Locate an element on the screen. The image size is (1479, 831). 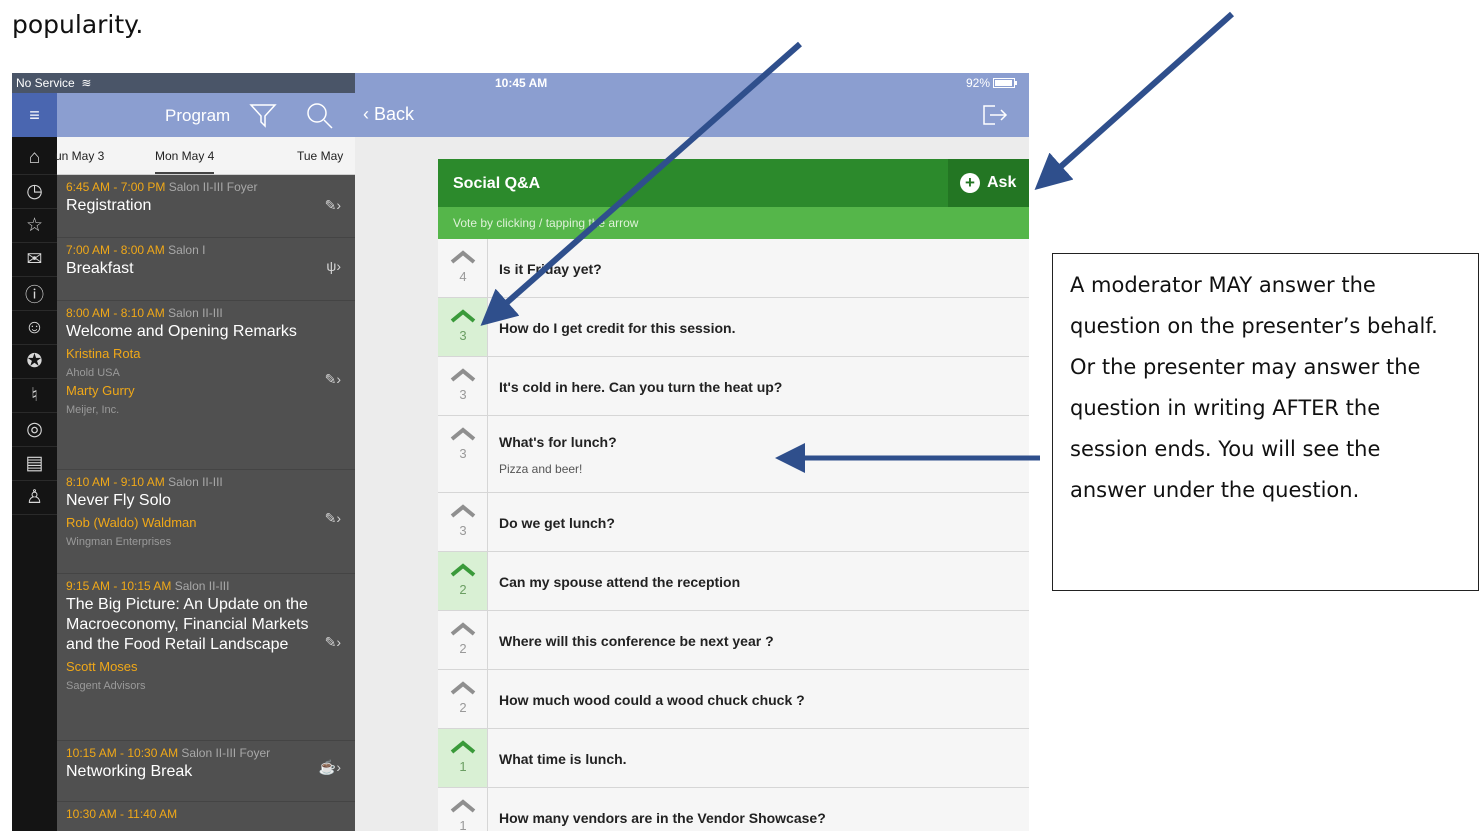
speaker-org: Meijer, Inc. is located at coordinates (93, 410).